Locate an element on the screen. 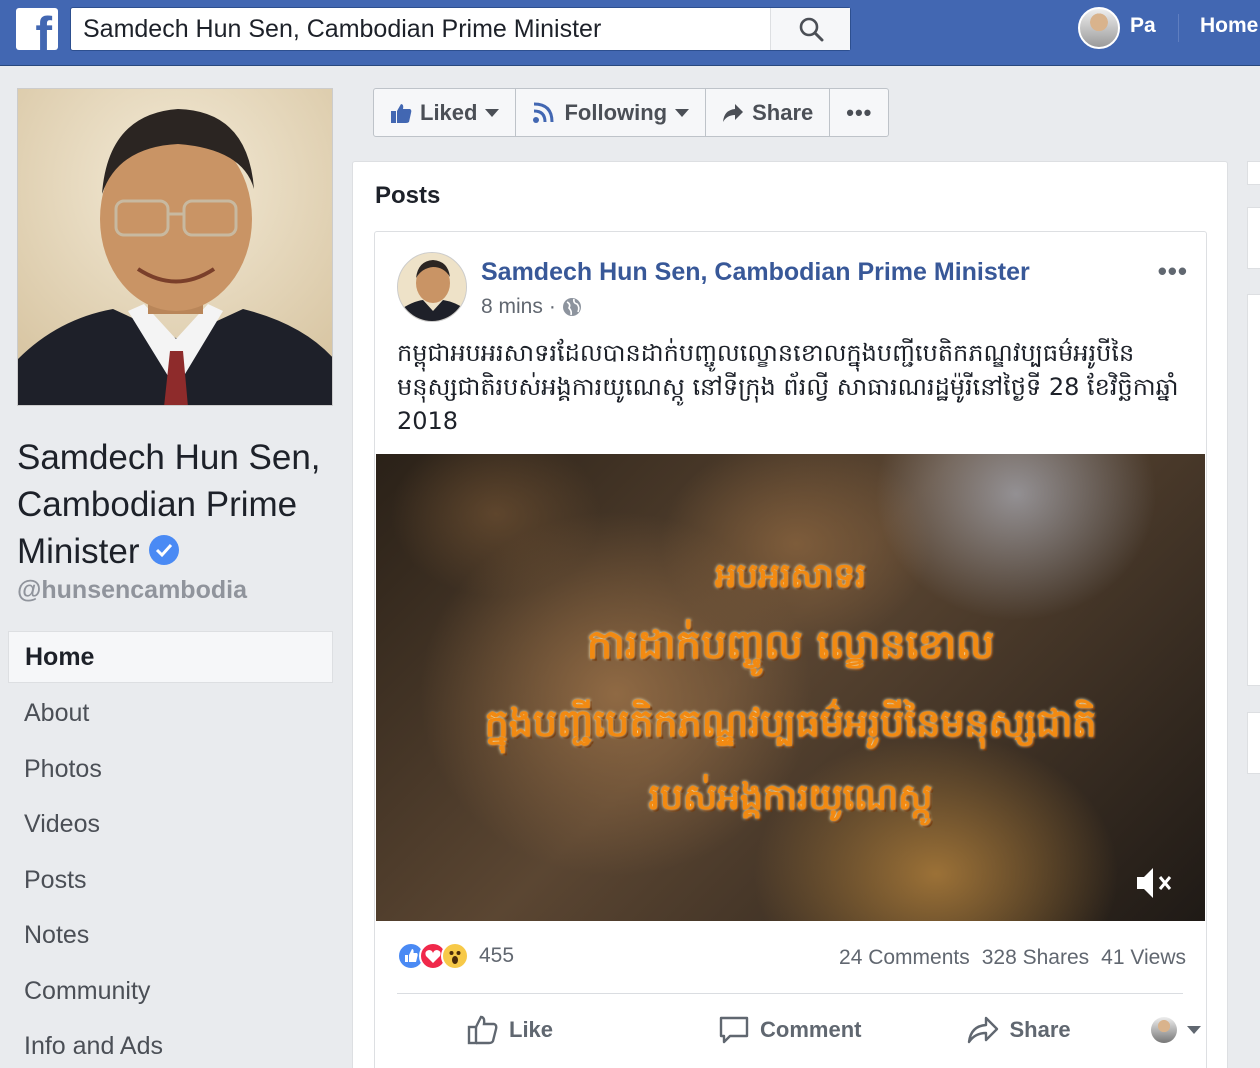  liked-button: Liked is located at coordinates (445, 112).